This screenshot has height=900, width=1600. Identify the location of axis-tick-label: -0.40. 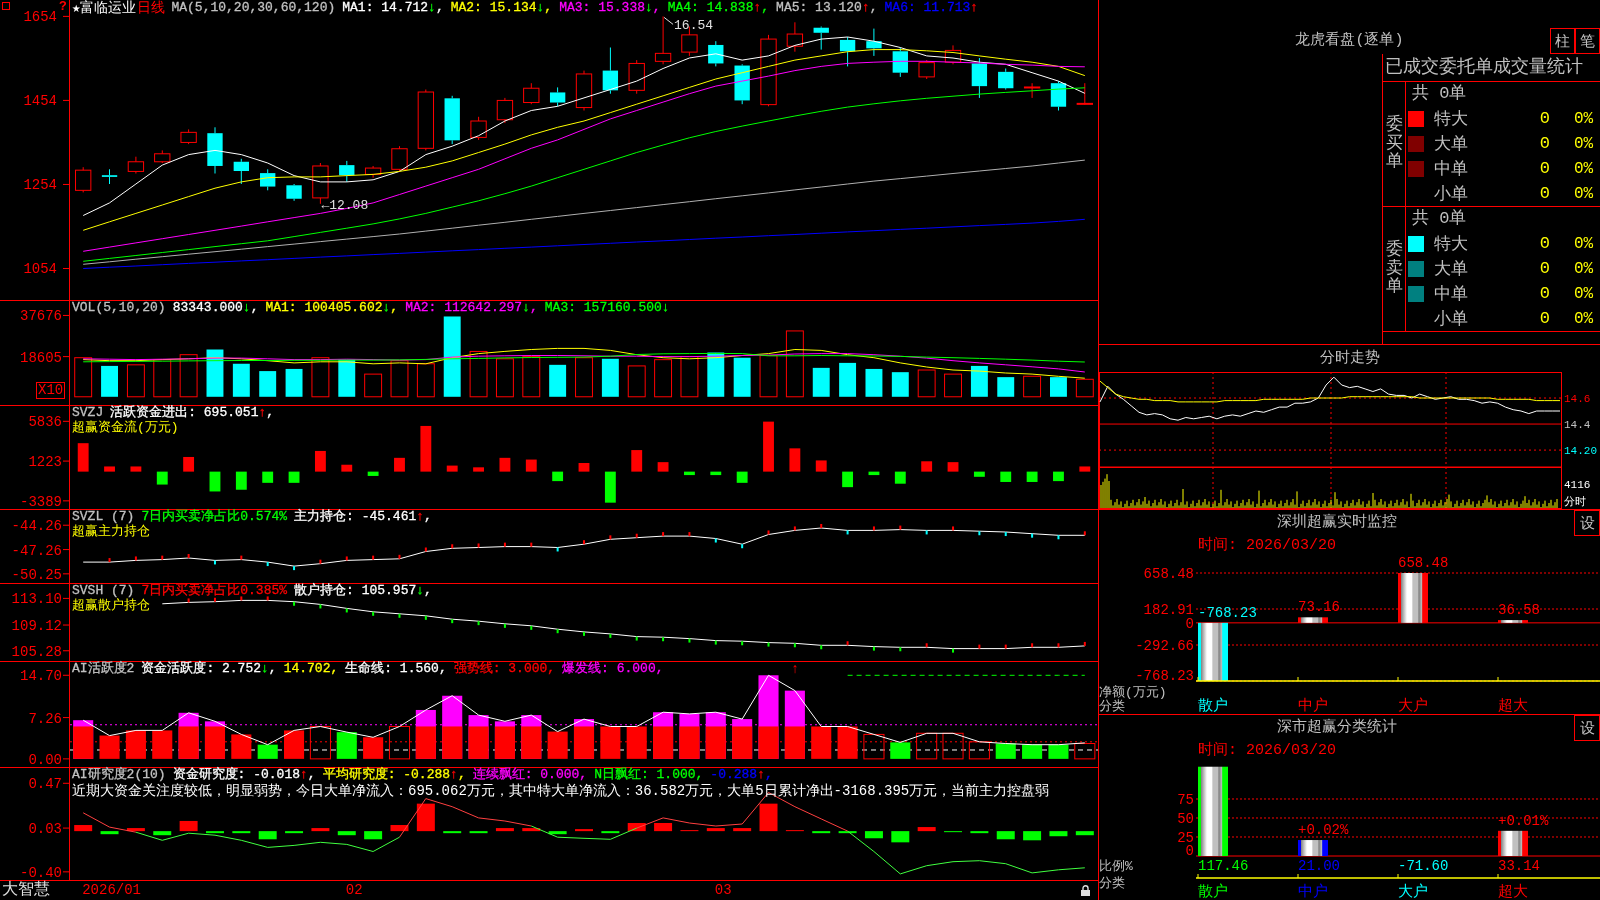
(41, 872).